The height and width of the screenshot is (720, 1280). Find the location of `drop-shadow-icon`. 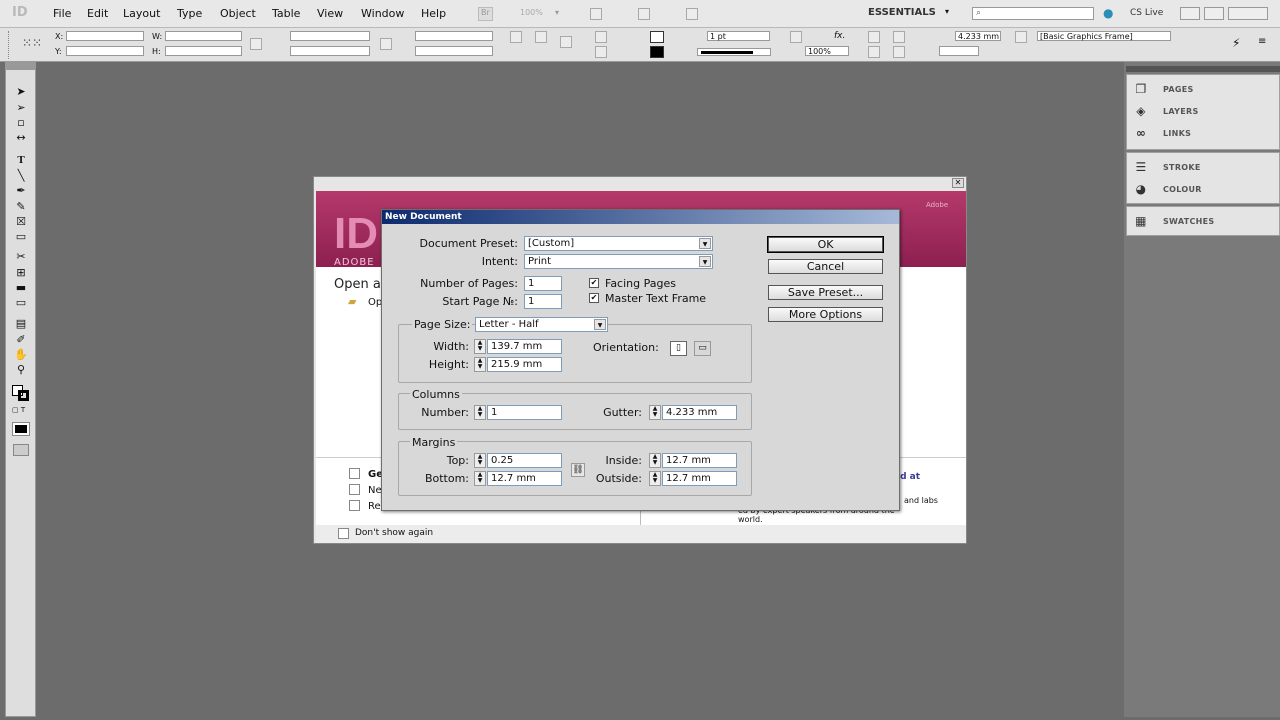

drop-shadow-icon is located at coordinates (796, 37).